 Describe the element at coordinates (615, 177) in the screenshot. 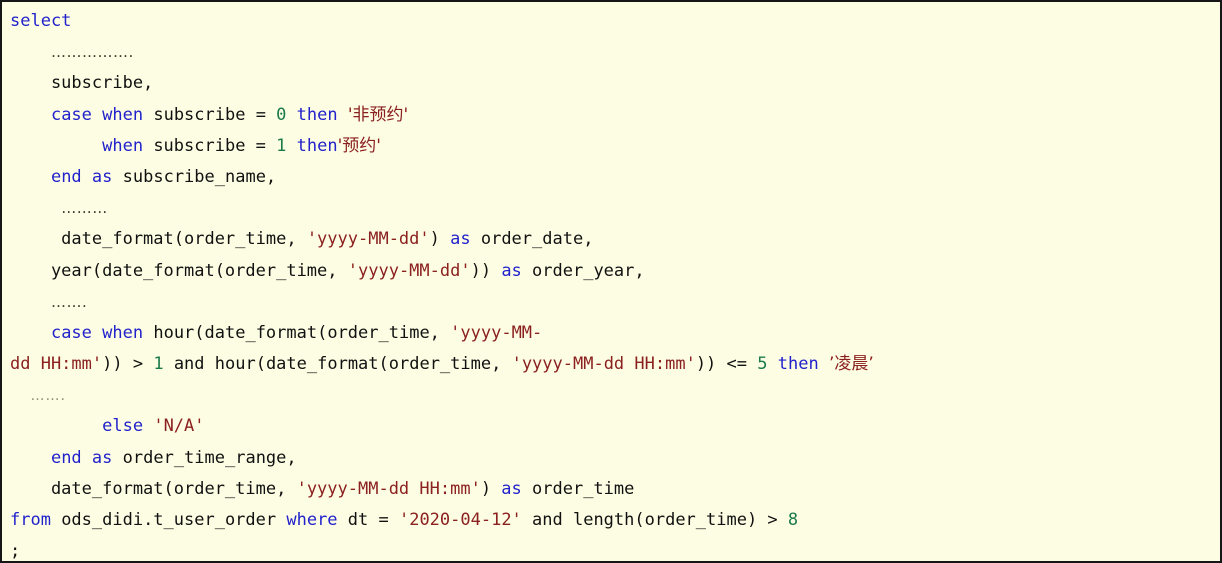

I see `code-line: end as subscribe_name,` at that location.